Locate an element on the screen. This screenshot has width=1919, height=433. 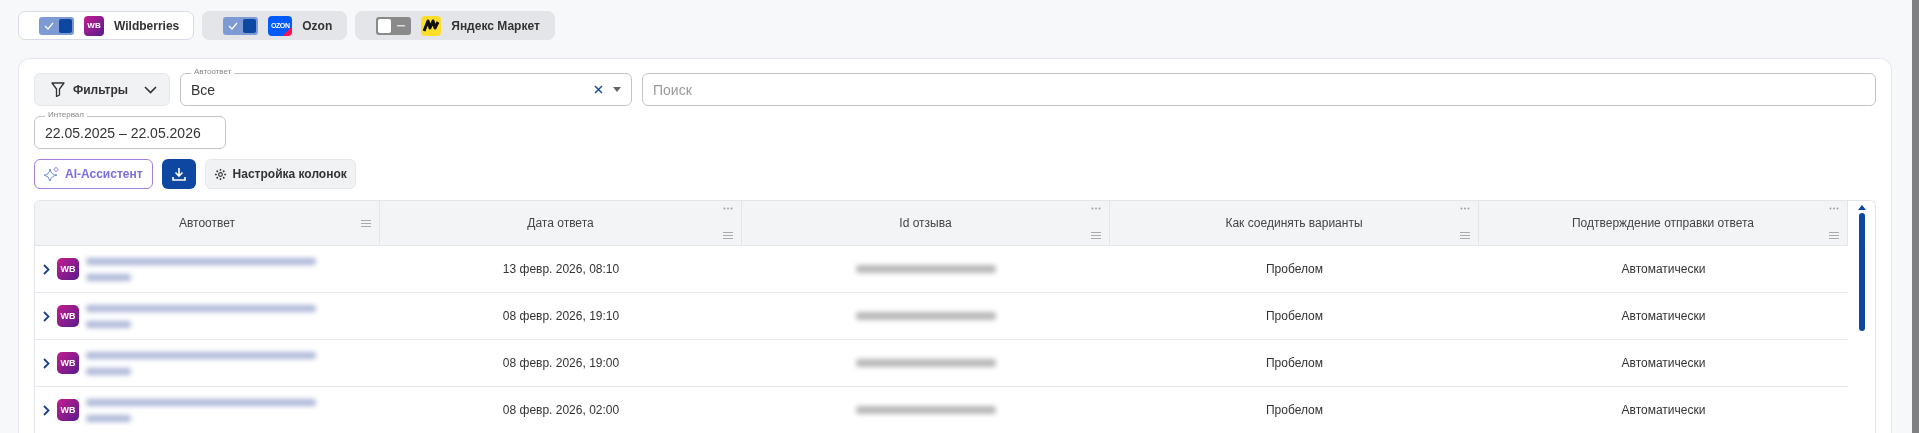
clear-icon is located at coordinates (598, 89).